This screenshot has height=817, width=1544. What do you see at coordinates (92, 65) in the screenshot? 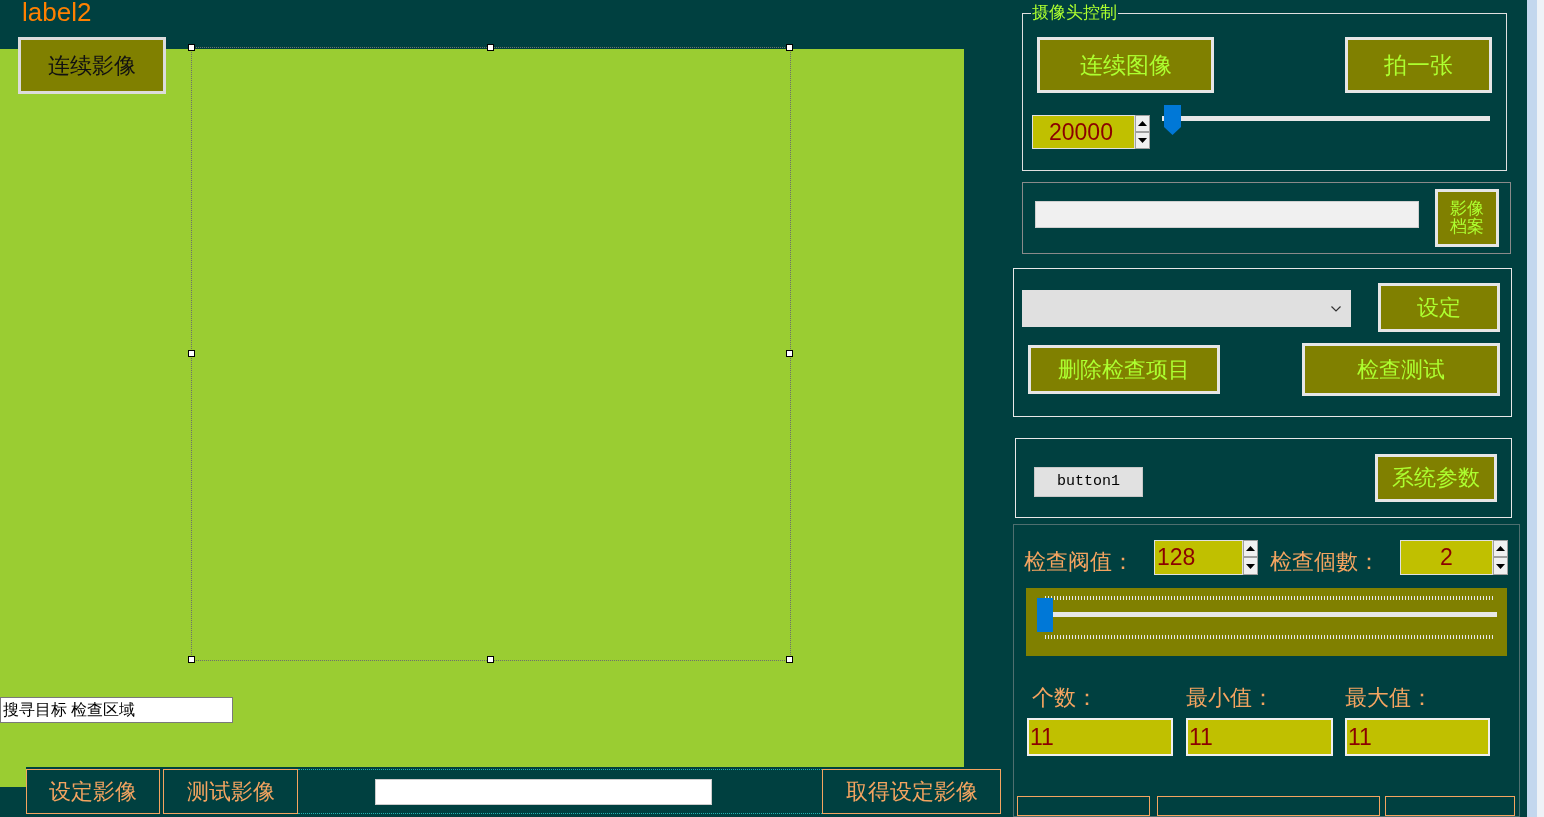
I see `continuous-image-button: 连续影像` at bounding box center [92, 65].